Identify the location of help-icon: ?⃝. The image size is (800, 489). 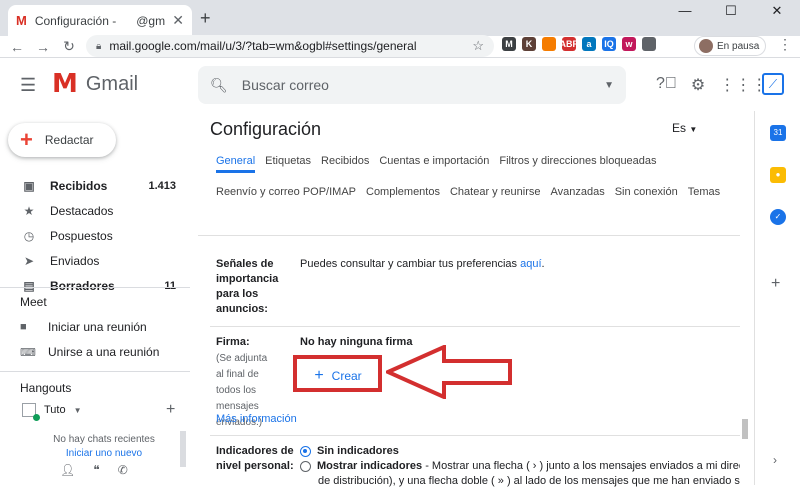
(666, 85).